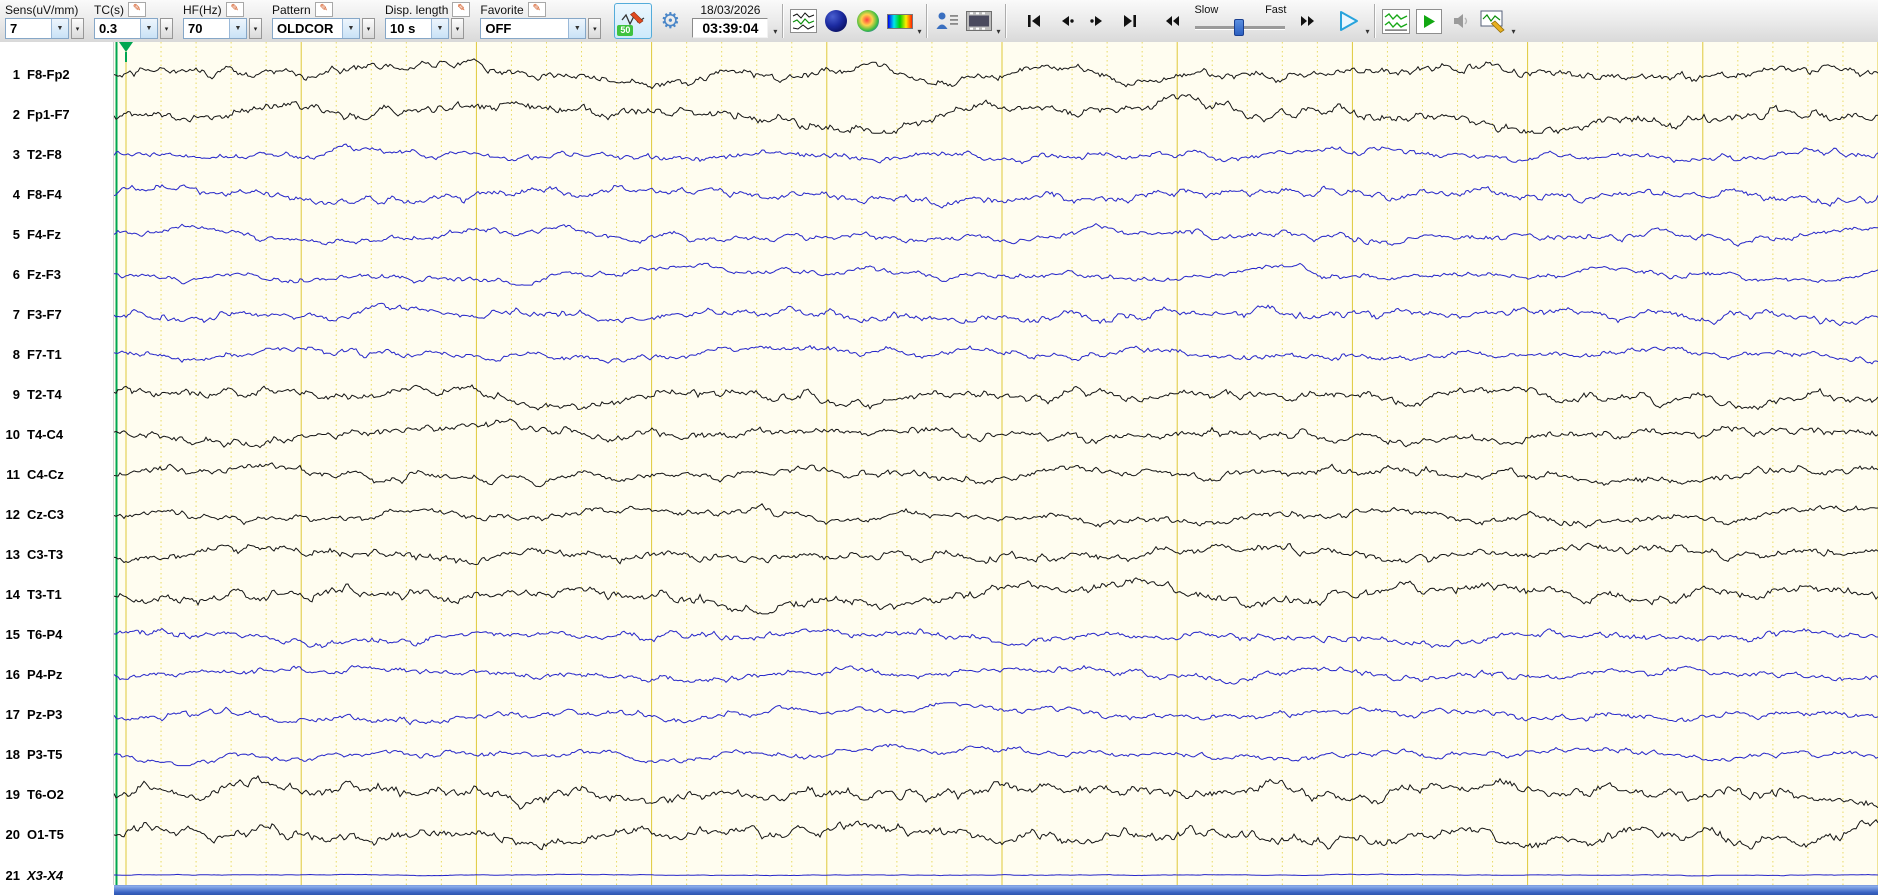  Describe the element at coordinates (45, 875) in the screenshot. I see `channel-name: X3-X4` at that location.